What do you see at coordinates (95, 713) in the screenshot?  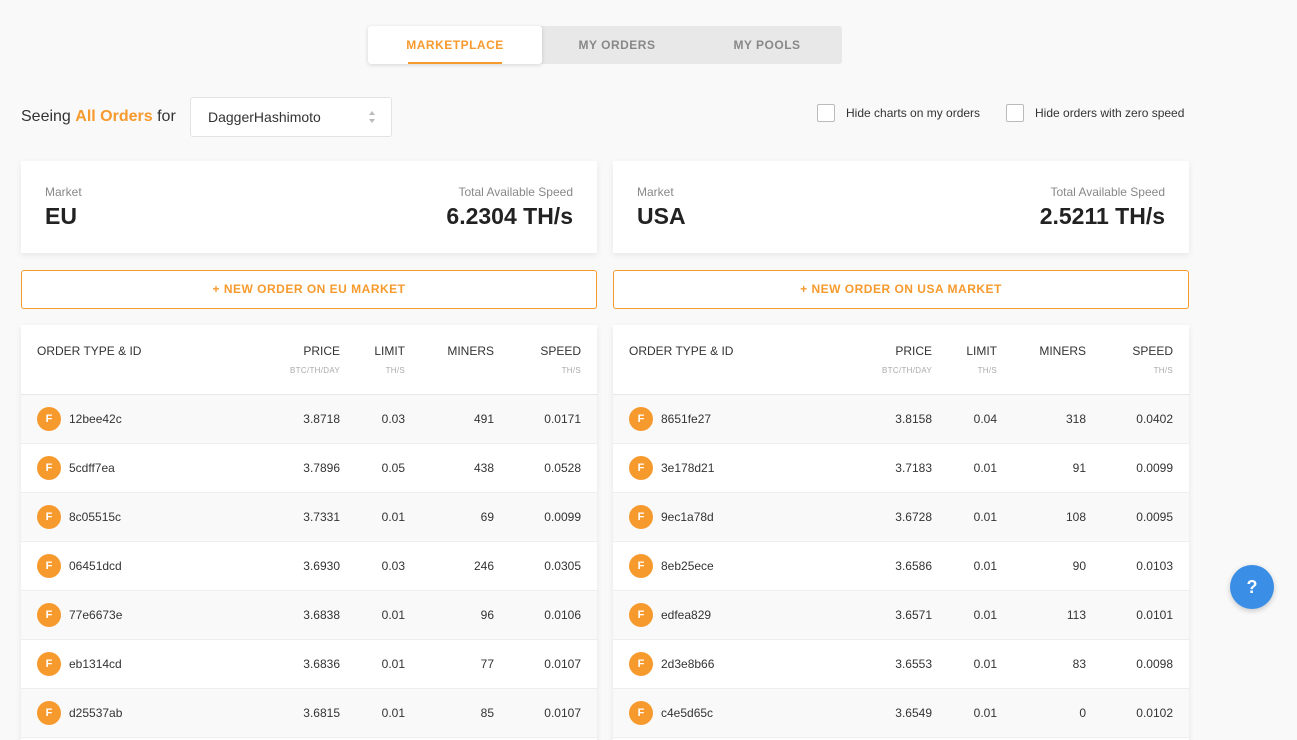 I see `order-id: d25537ab` at bounding box center [95, 713].